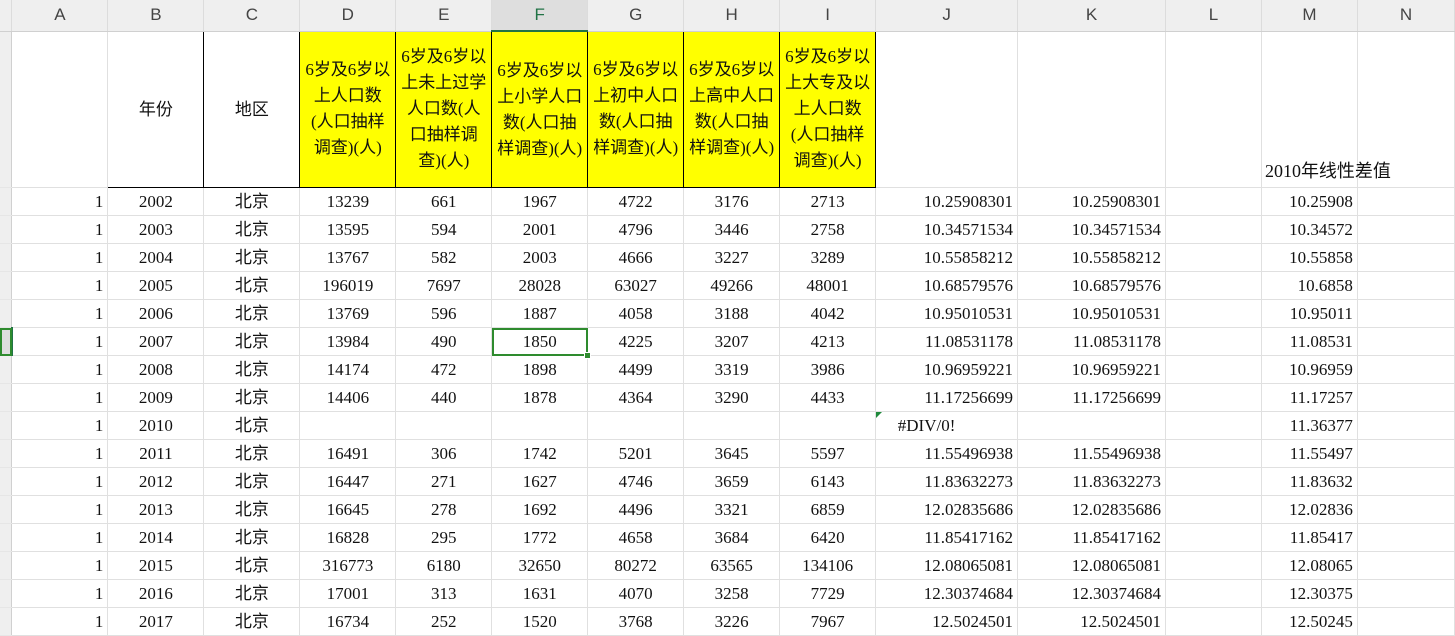 The width and height of the screenshot is (1455, 636). Describe the element at coordinates (60, 16) in the screenshot. I see `column-header-a: A` at that location.